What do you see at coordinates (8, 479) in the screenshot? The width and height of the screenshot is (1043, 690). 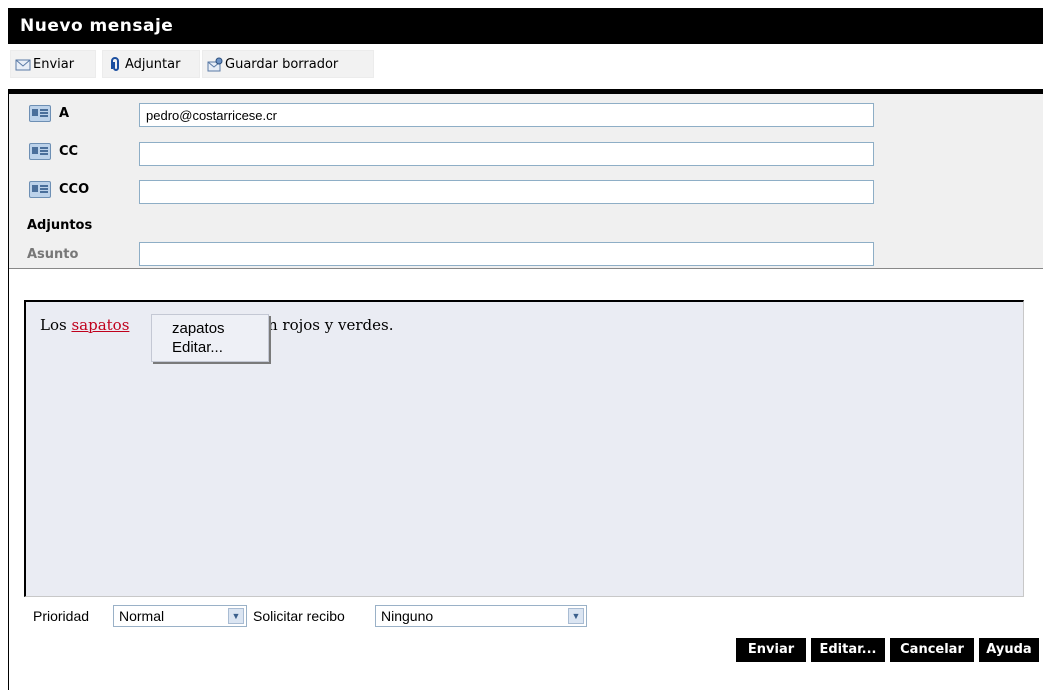 I see `frame-left-border` at bounding box center [8, 479].